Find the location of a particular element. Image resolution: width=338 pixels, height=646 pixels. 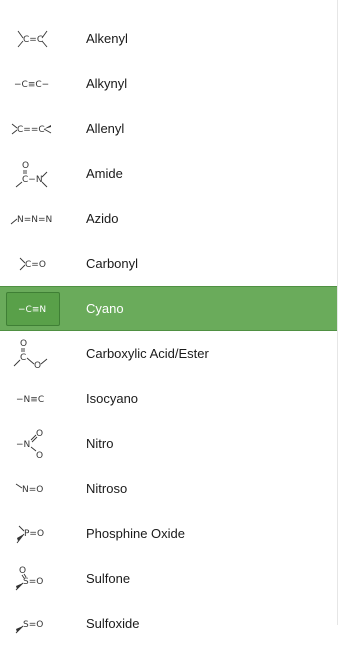

nitro-icon: −N O O is located at coordinates (32, 445).